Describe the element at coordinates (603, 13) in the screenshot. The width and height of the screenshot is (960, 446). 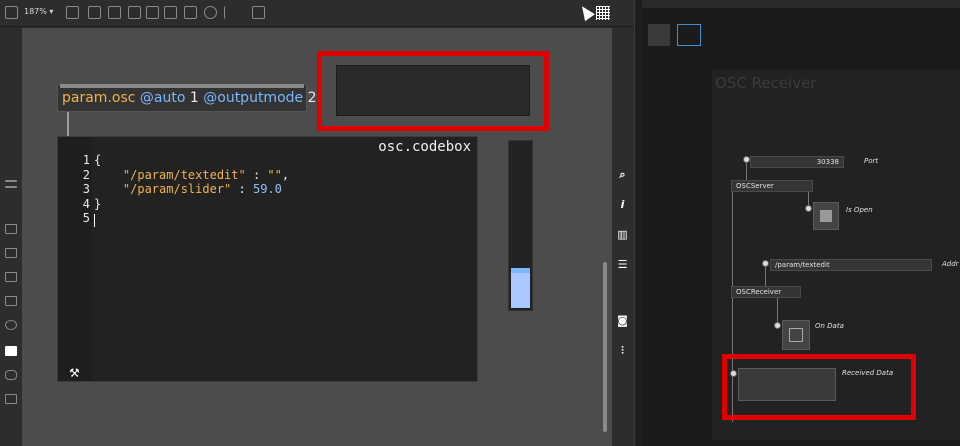
I see `grid-icon` at that location.